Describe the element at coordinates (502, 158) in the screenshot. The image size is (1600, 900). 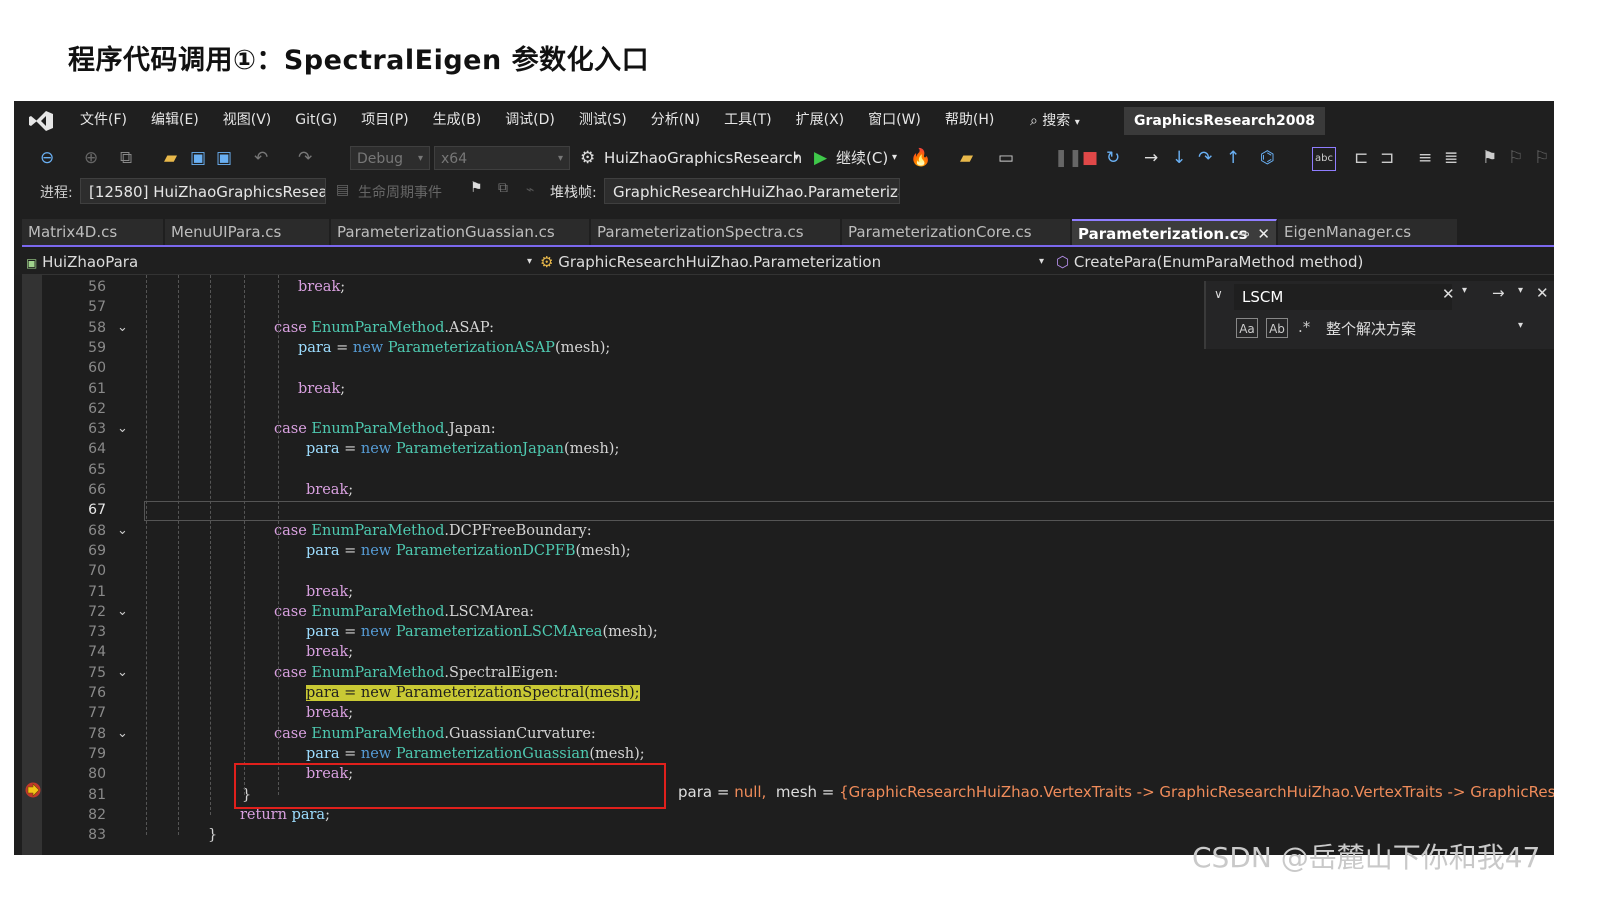
I see `platform-select: x64 ▾` at that location.